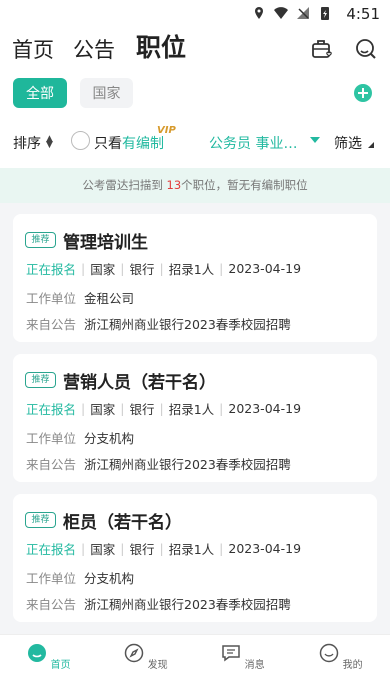 The image size is (390, 693). What do you see at coordinates (105, 243) in the screenshot?
I see `job-title: 管理培训生` at bounding box center [105, 243].